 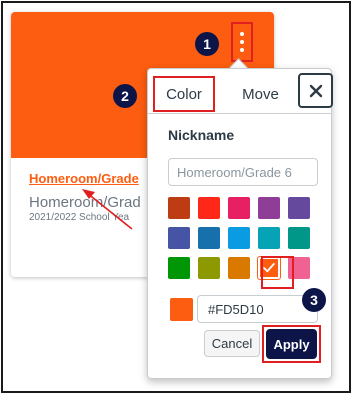 What do you see at coordinates (314, 300) in the screenshot?
I see `step-badge-3: 3` at bounding box center [314, 300].